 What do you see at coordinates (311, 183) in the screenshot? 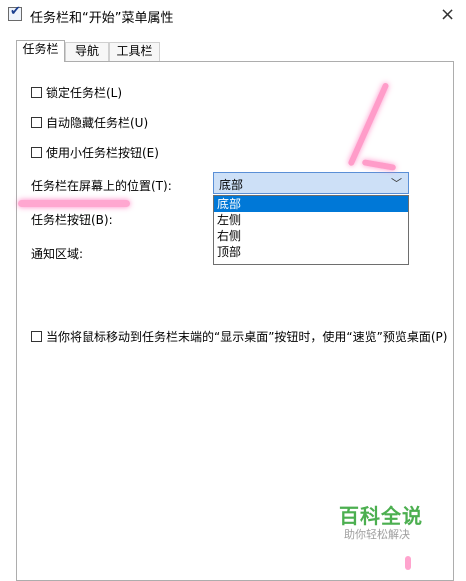
I see `taskbar-position-select: 底部 ﹀` at bounding box center [311, 183].